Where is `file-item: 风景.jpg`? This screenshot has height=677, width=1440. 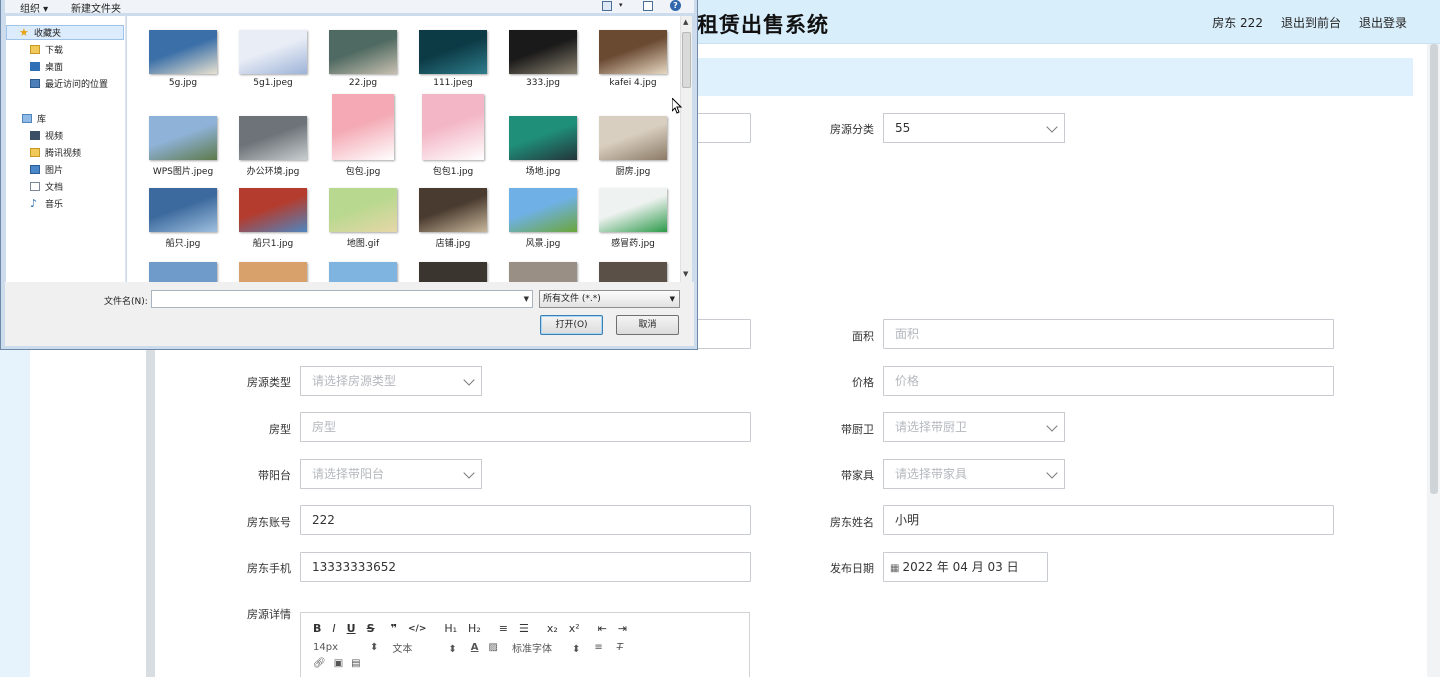
file-item: 风景.jpg is located at coordinates (543, 218).